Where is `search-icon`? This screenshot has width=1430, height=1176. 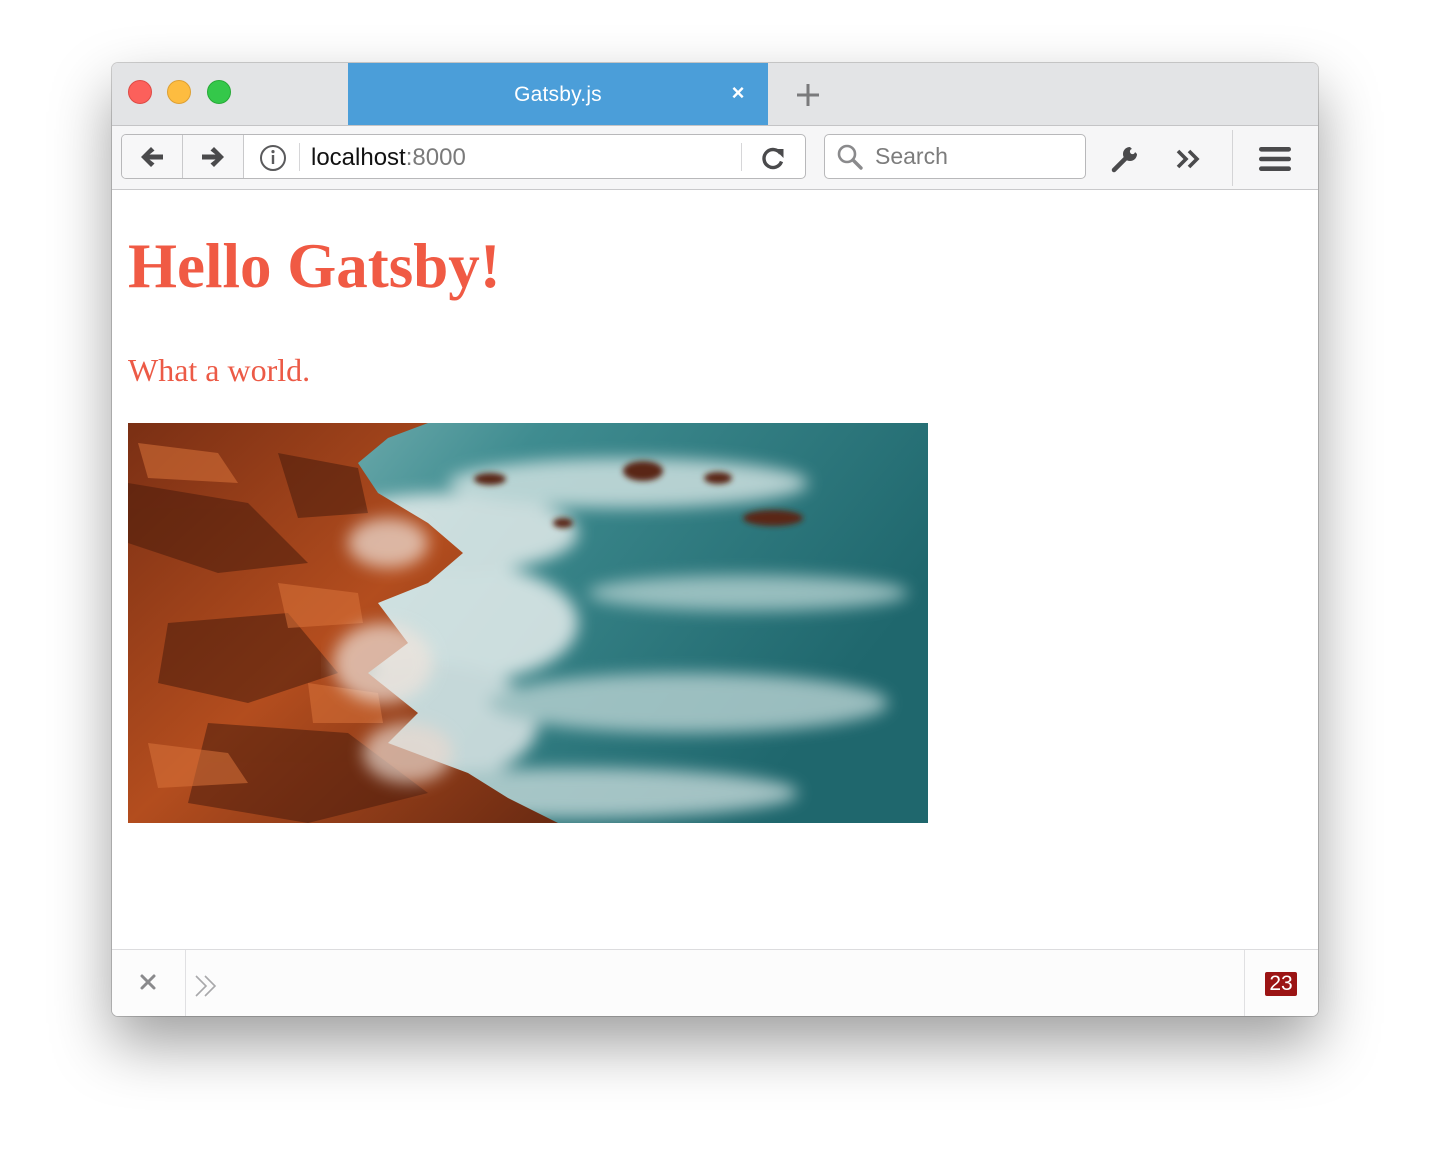
search-icon is located at coordinates (850, 157).